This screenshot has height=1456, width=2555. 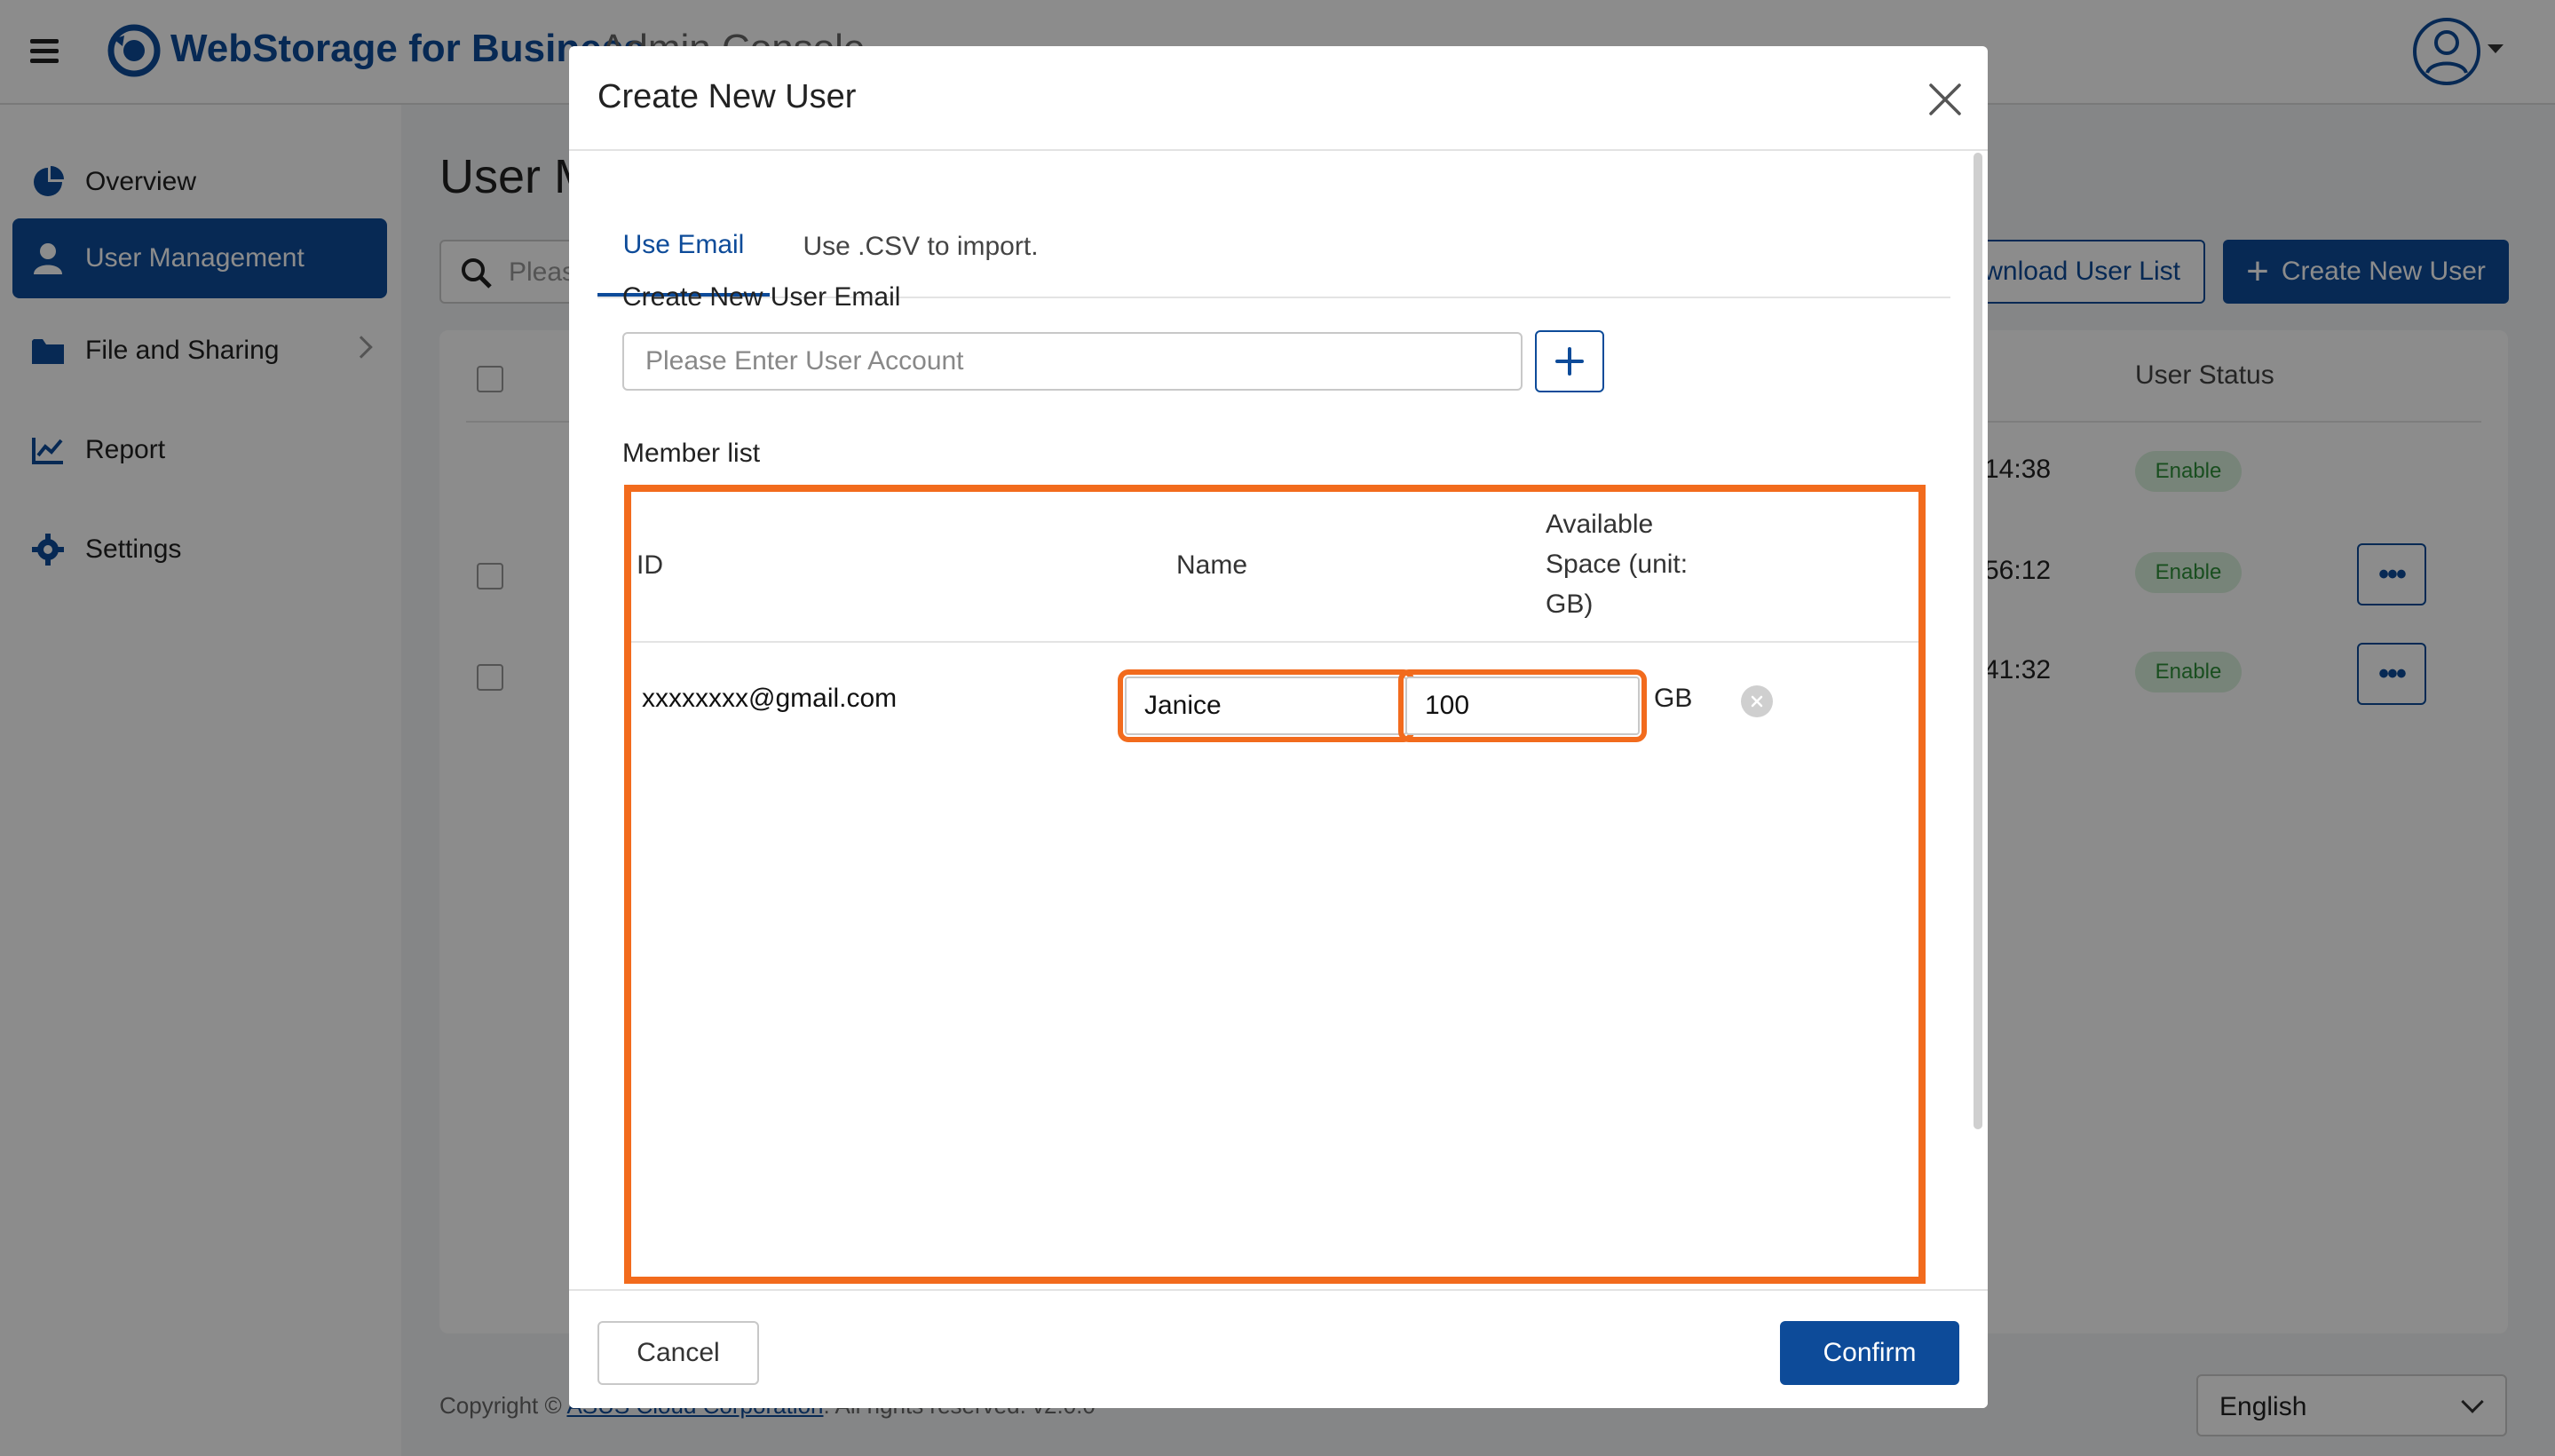 I want to click on scrollbar-thumb, so click(x=1978, y=641).